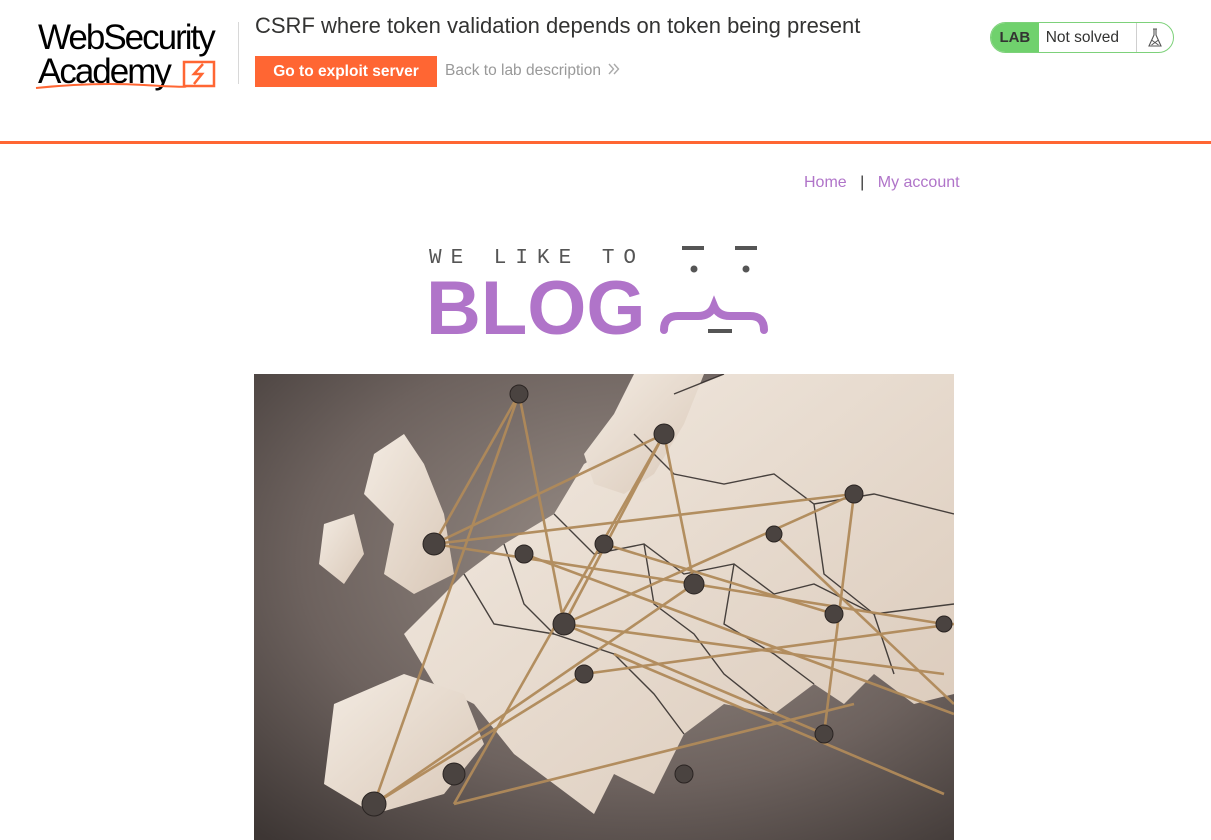 This screenshot has height=840, width=1211. I want to click on lab-tag: LAB, so click(1015, 37).